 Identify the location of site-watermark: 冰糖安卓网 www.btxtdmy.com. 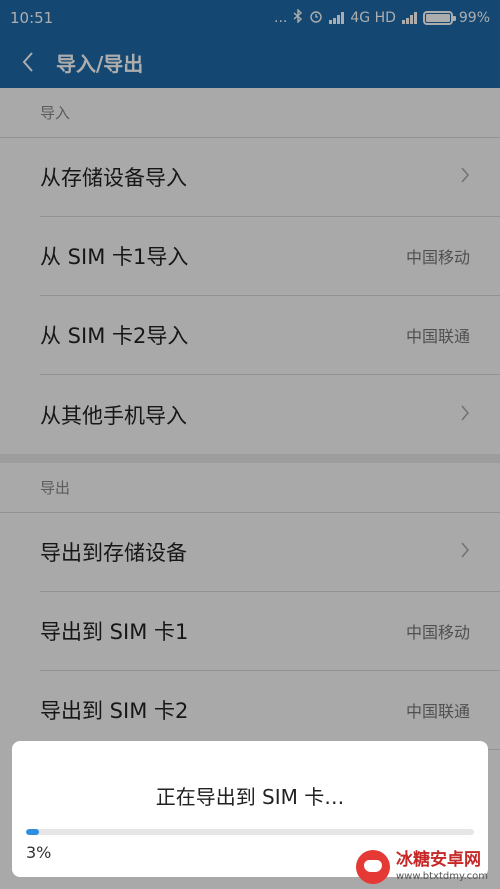
(426, 867).